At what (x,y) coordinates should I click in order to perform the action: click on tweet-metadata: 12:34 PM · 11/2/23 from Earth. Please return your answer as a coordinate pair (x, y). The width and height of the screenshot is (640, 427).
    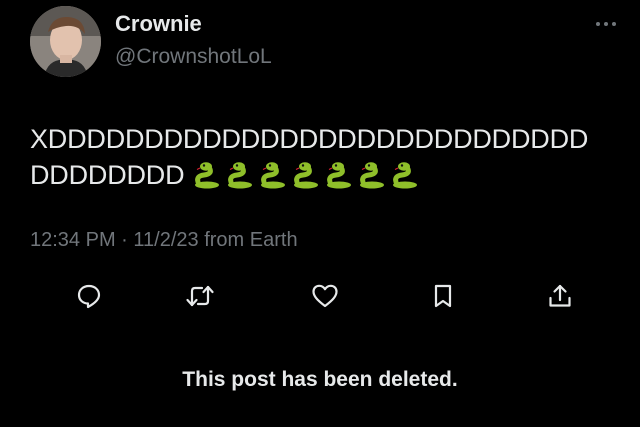
    Looking at the image, I should click on (164, 240).